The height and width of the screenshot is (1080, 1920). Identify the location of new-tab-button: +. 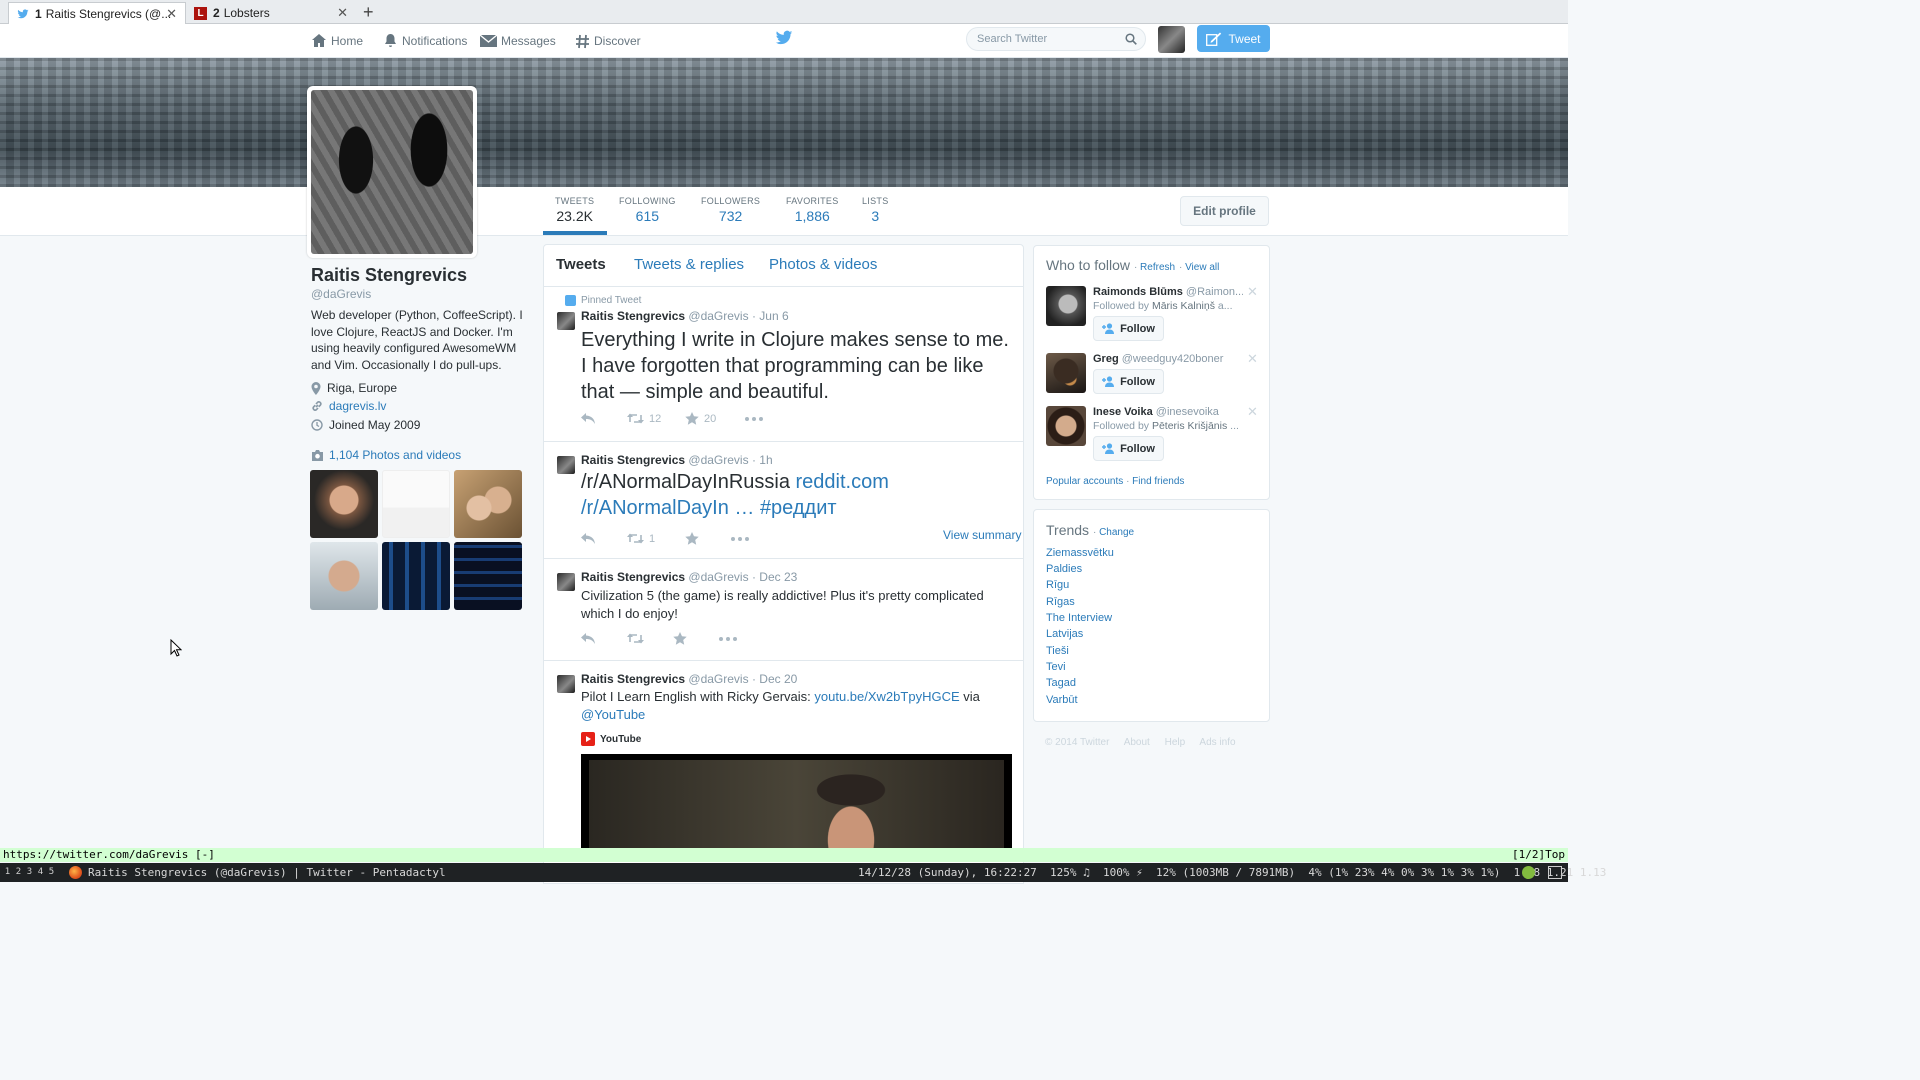
(372, 12).